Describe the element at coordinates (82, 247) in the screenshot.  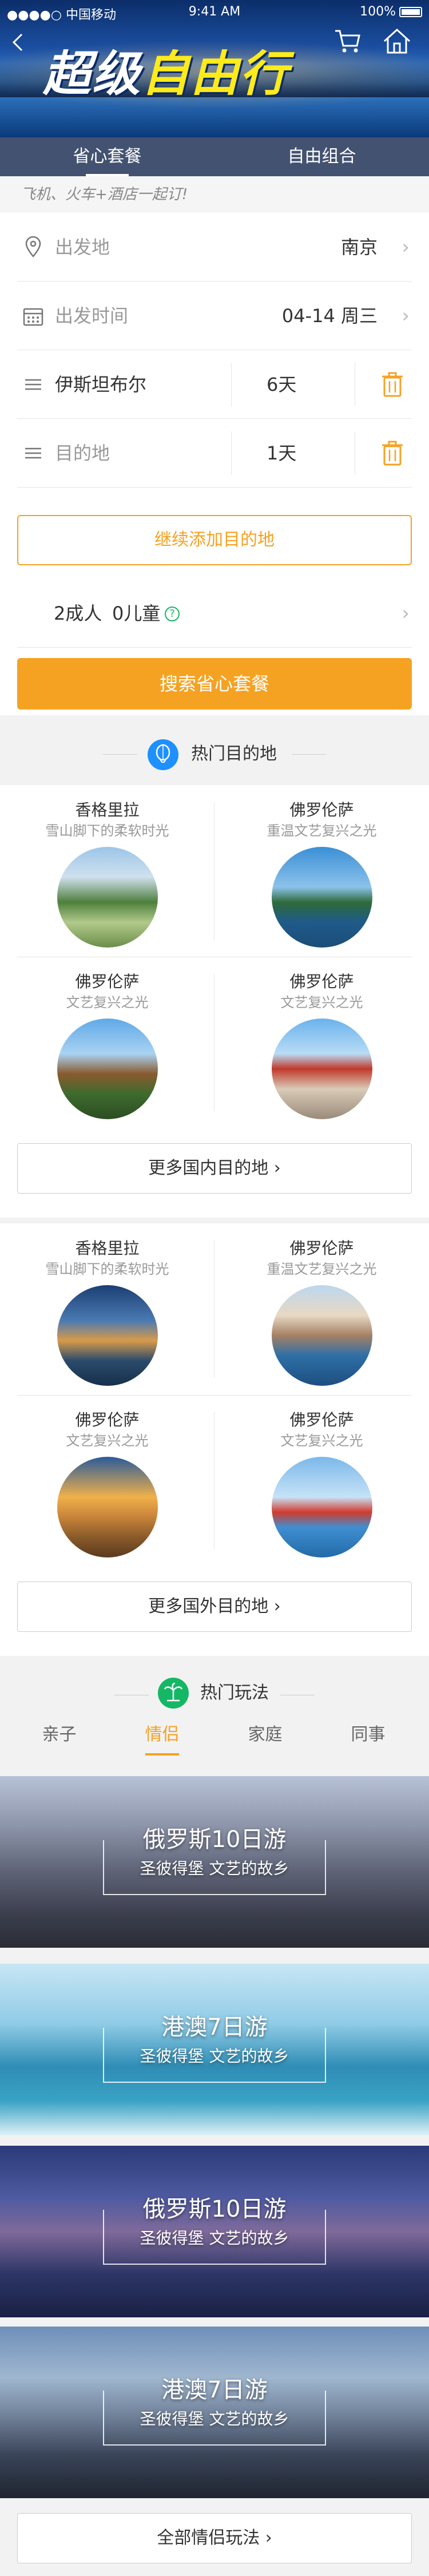
I see `departure-label: 出发地` at that location.